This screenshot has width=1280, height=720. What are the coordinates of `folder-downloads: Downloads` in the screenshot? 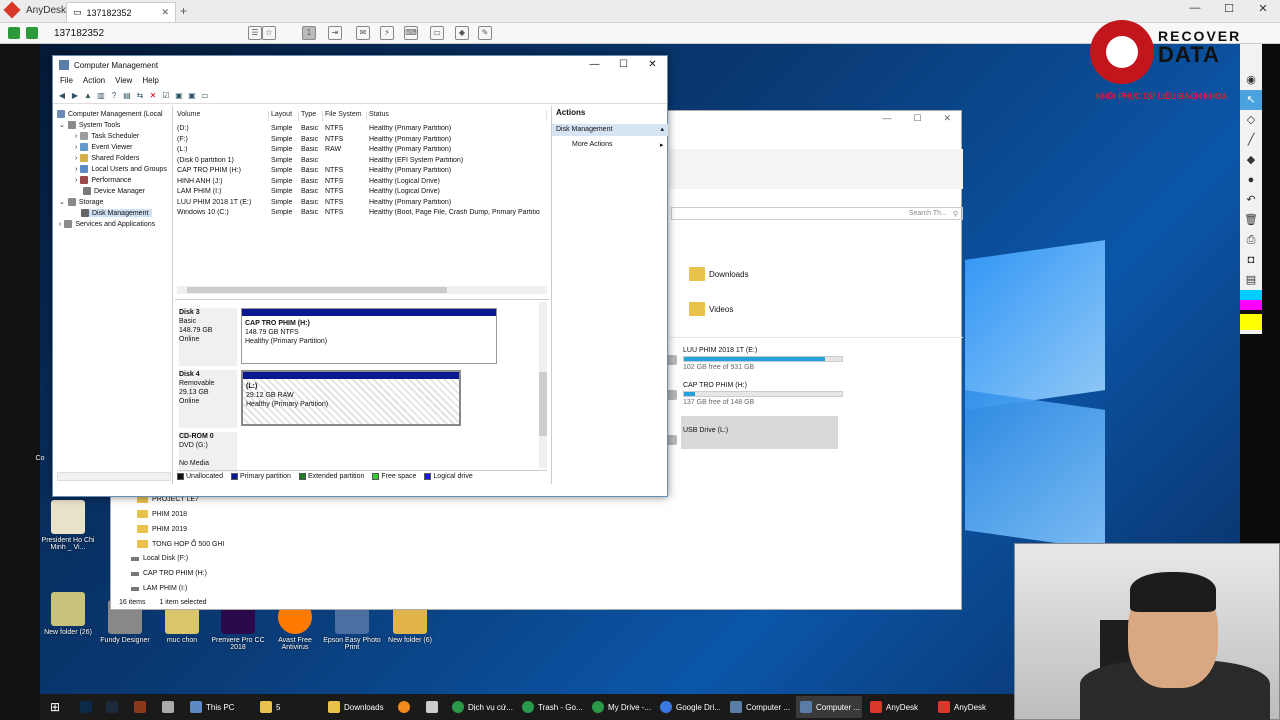 It's located at (719, 274).